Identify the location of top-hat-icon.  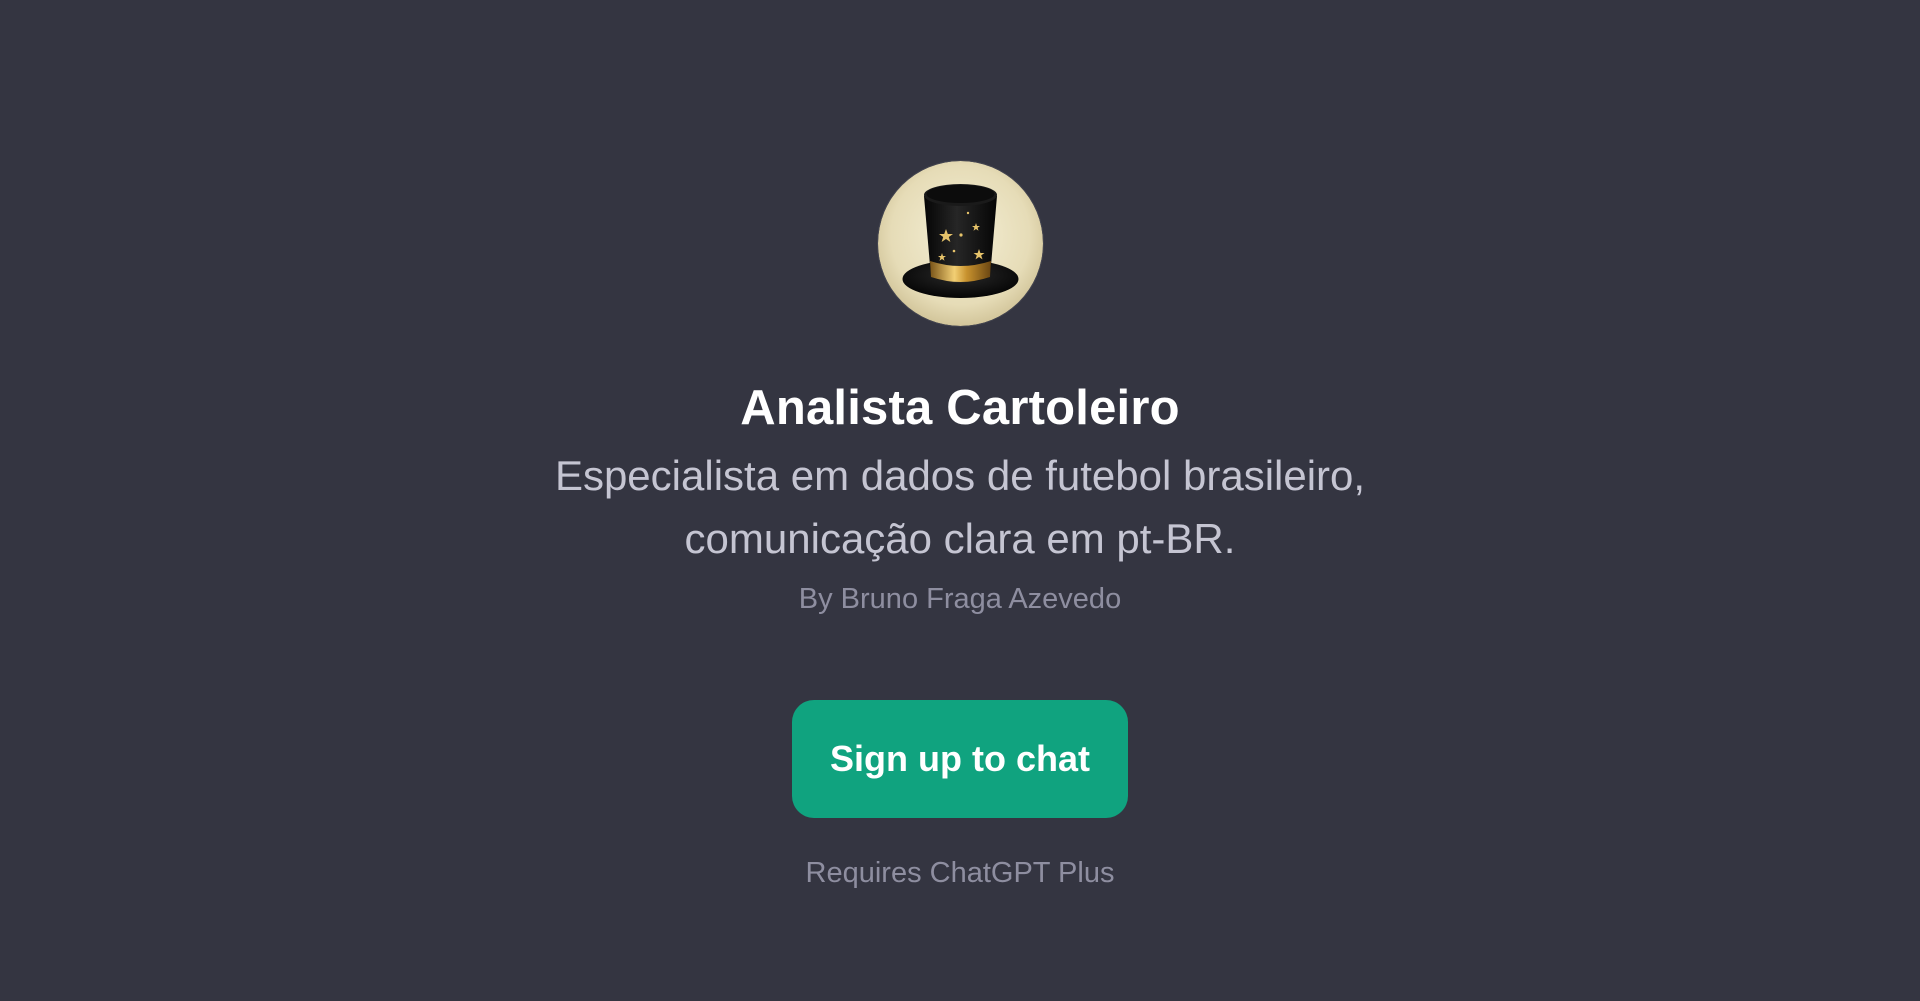
(960, 243).